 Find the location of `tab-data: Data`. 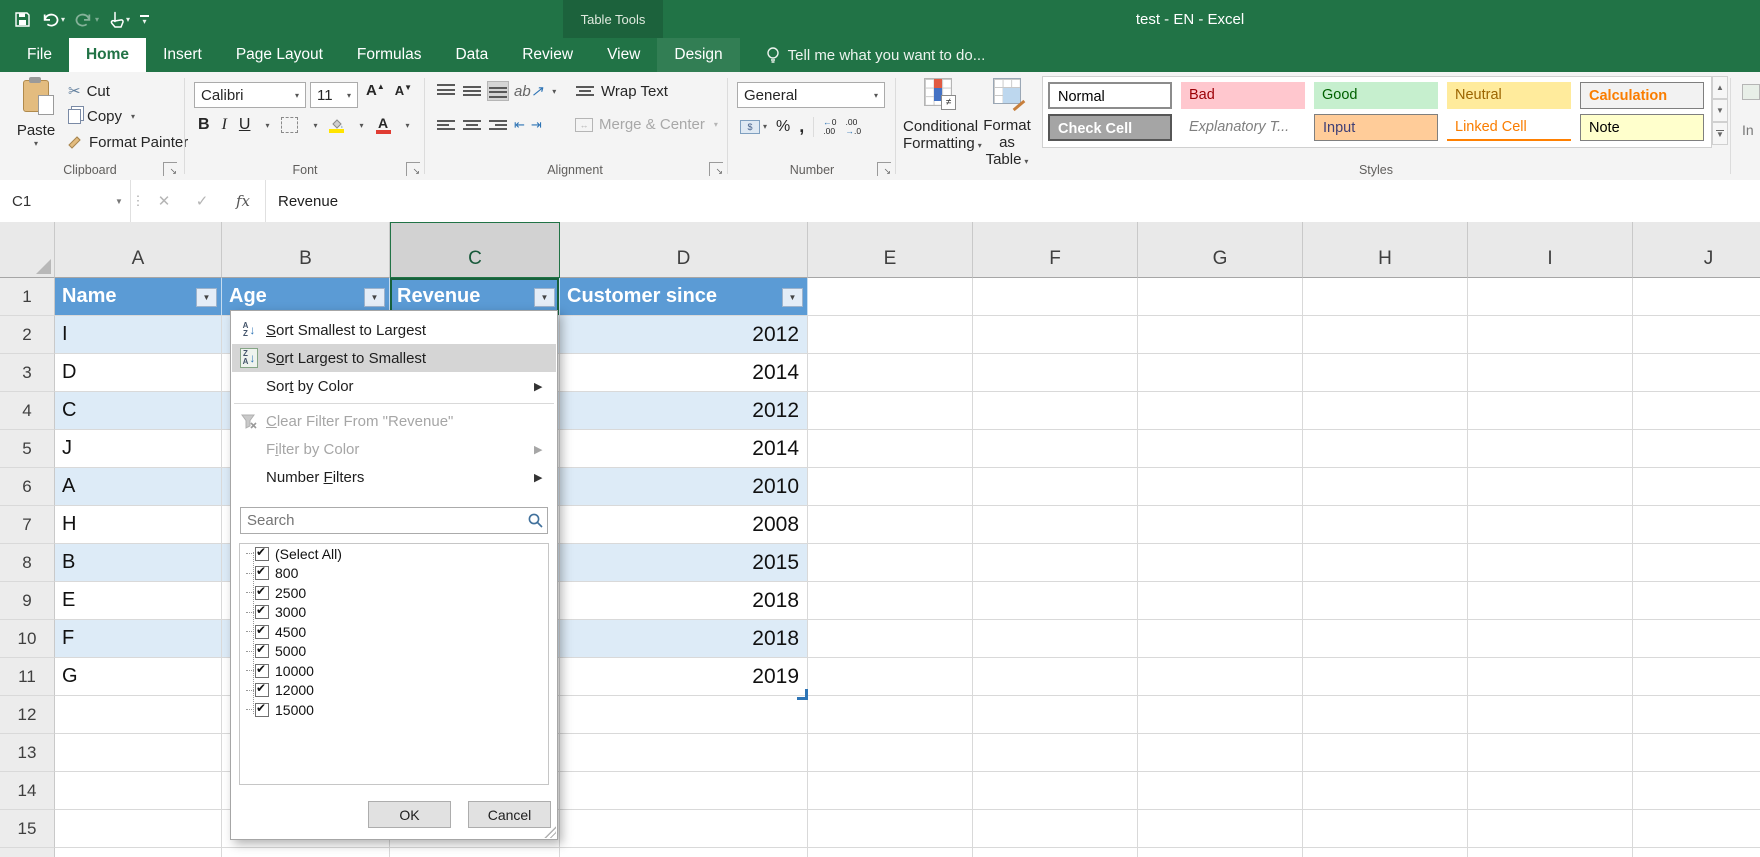

tab-data: Data is located at coordinates (471, 55).